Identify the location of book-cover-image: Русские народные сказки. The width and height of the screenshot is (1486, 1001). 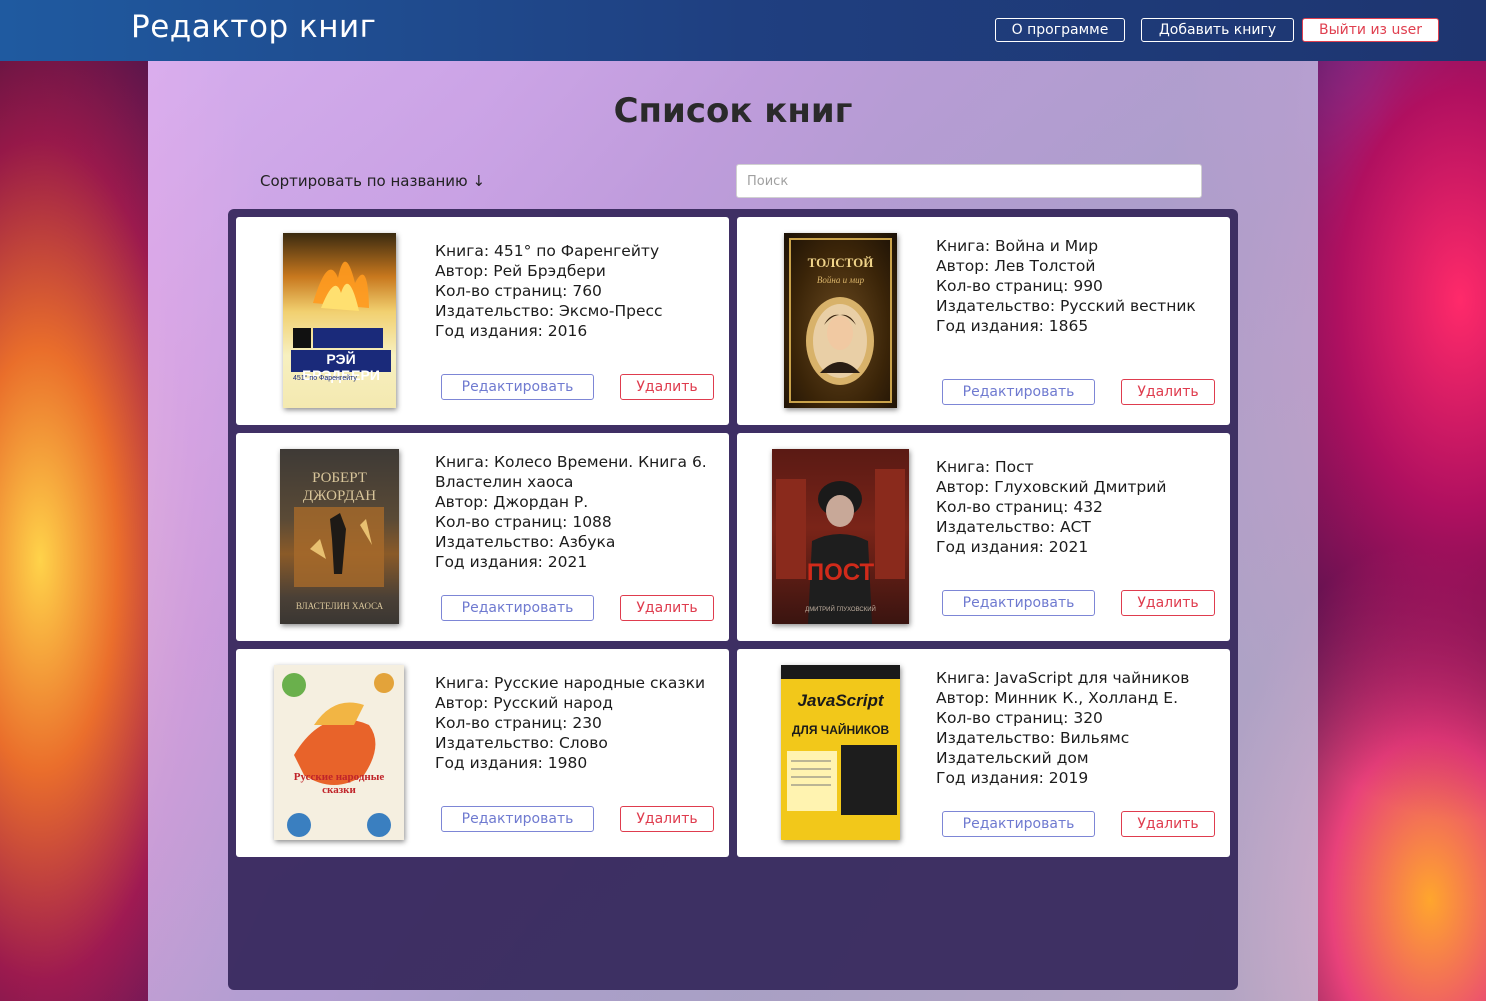
(339, 752).